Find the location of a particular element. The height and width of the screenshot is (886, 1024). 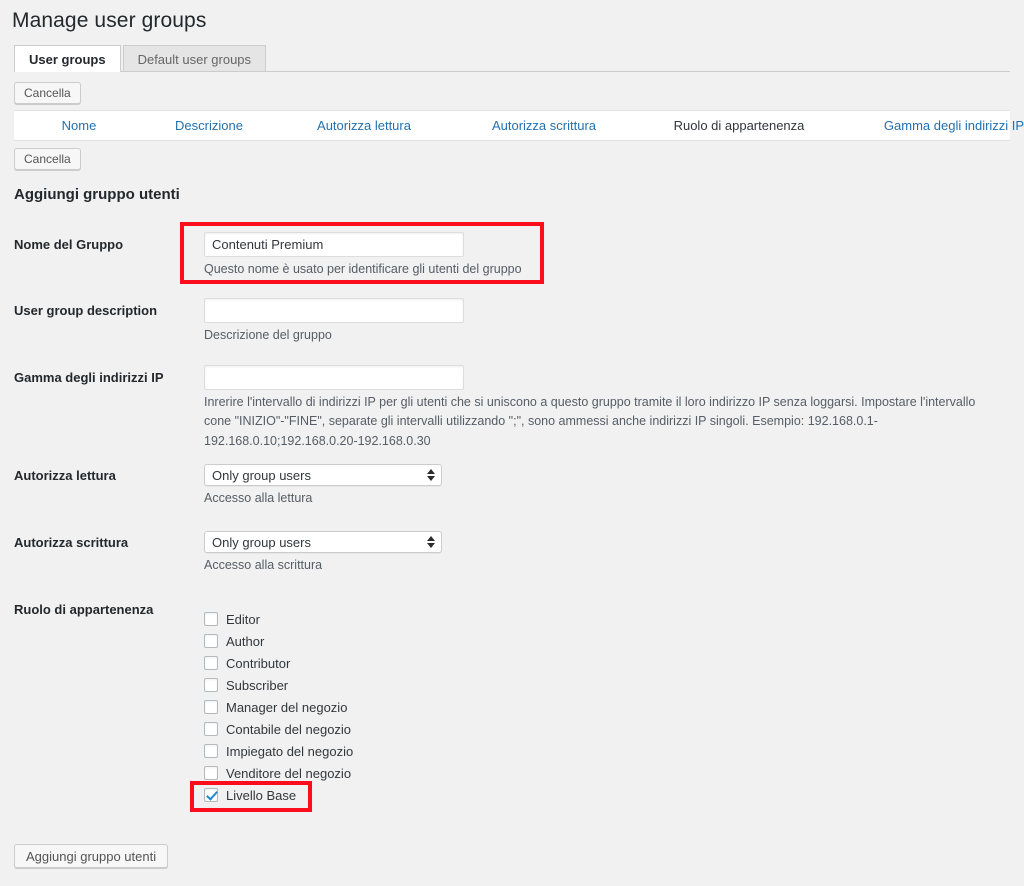

checkbox-author is located at coordinates (211, 641).